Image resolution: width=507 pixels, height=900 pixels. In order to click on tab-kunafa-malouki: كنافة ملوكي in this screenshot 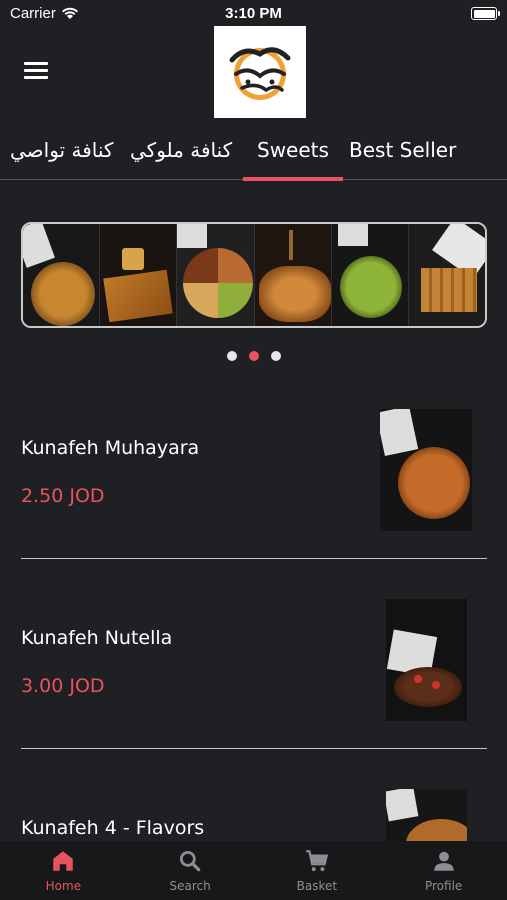, I will do `click(181, 150)`.